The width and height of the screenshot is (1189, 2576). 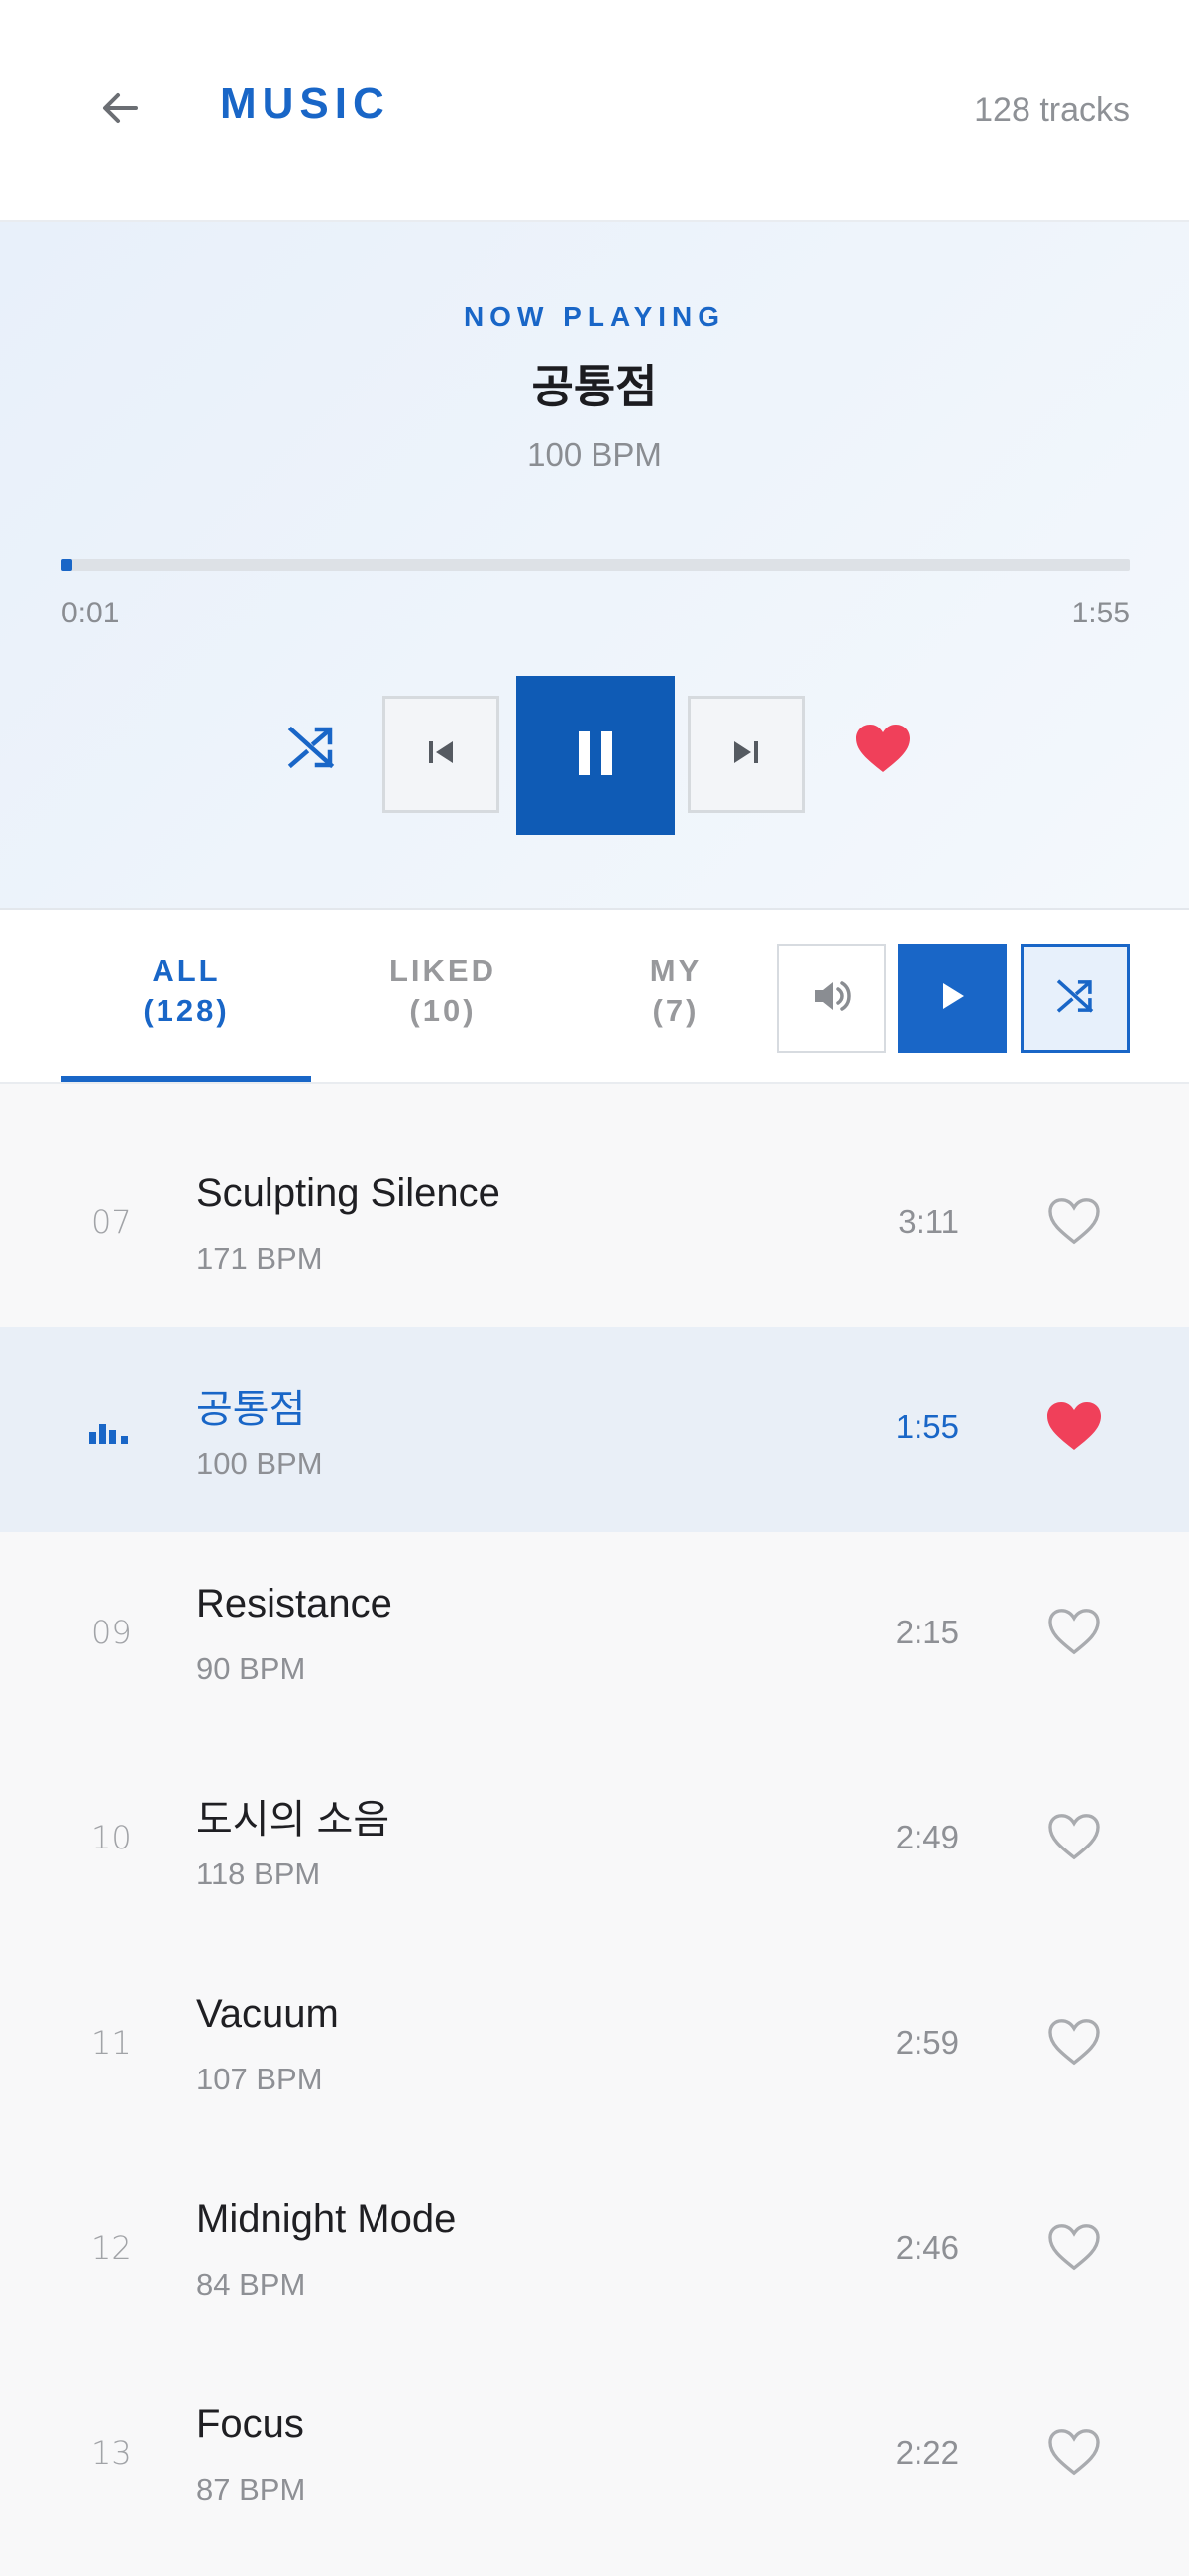 What do you see at coordinates (1052, 110) in the screenshot?
I see `track-count: 128 tracks` at bounding box center [1052, 110].